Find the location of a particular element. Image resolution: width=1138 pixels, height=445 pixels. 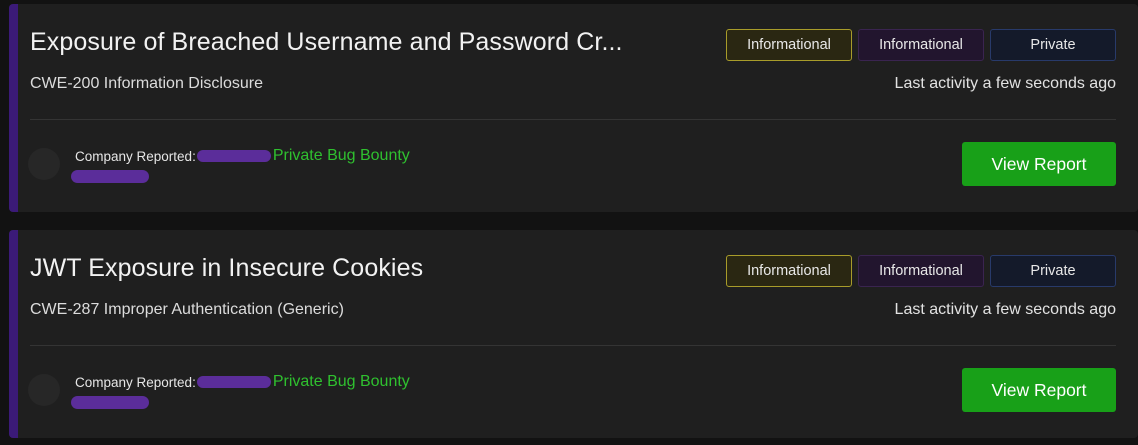

report-title: JWT Exposure in Insecure Cookies is located at coordinates (370, 268).